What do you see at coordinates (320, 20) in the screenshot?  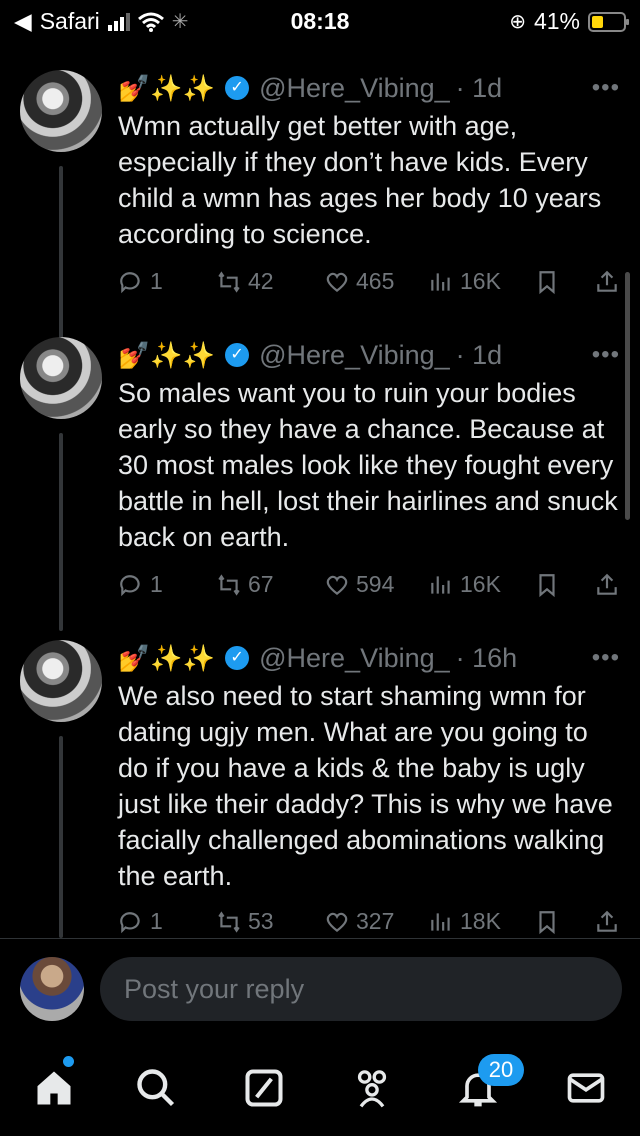 I see `status-bar: ◀ Safari ✳ 08:18 ⊕ 41%` at bounding box center [320, 20].